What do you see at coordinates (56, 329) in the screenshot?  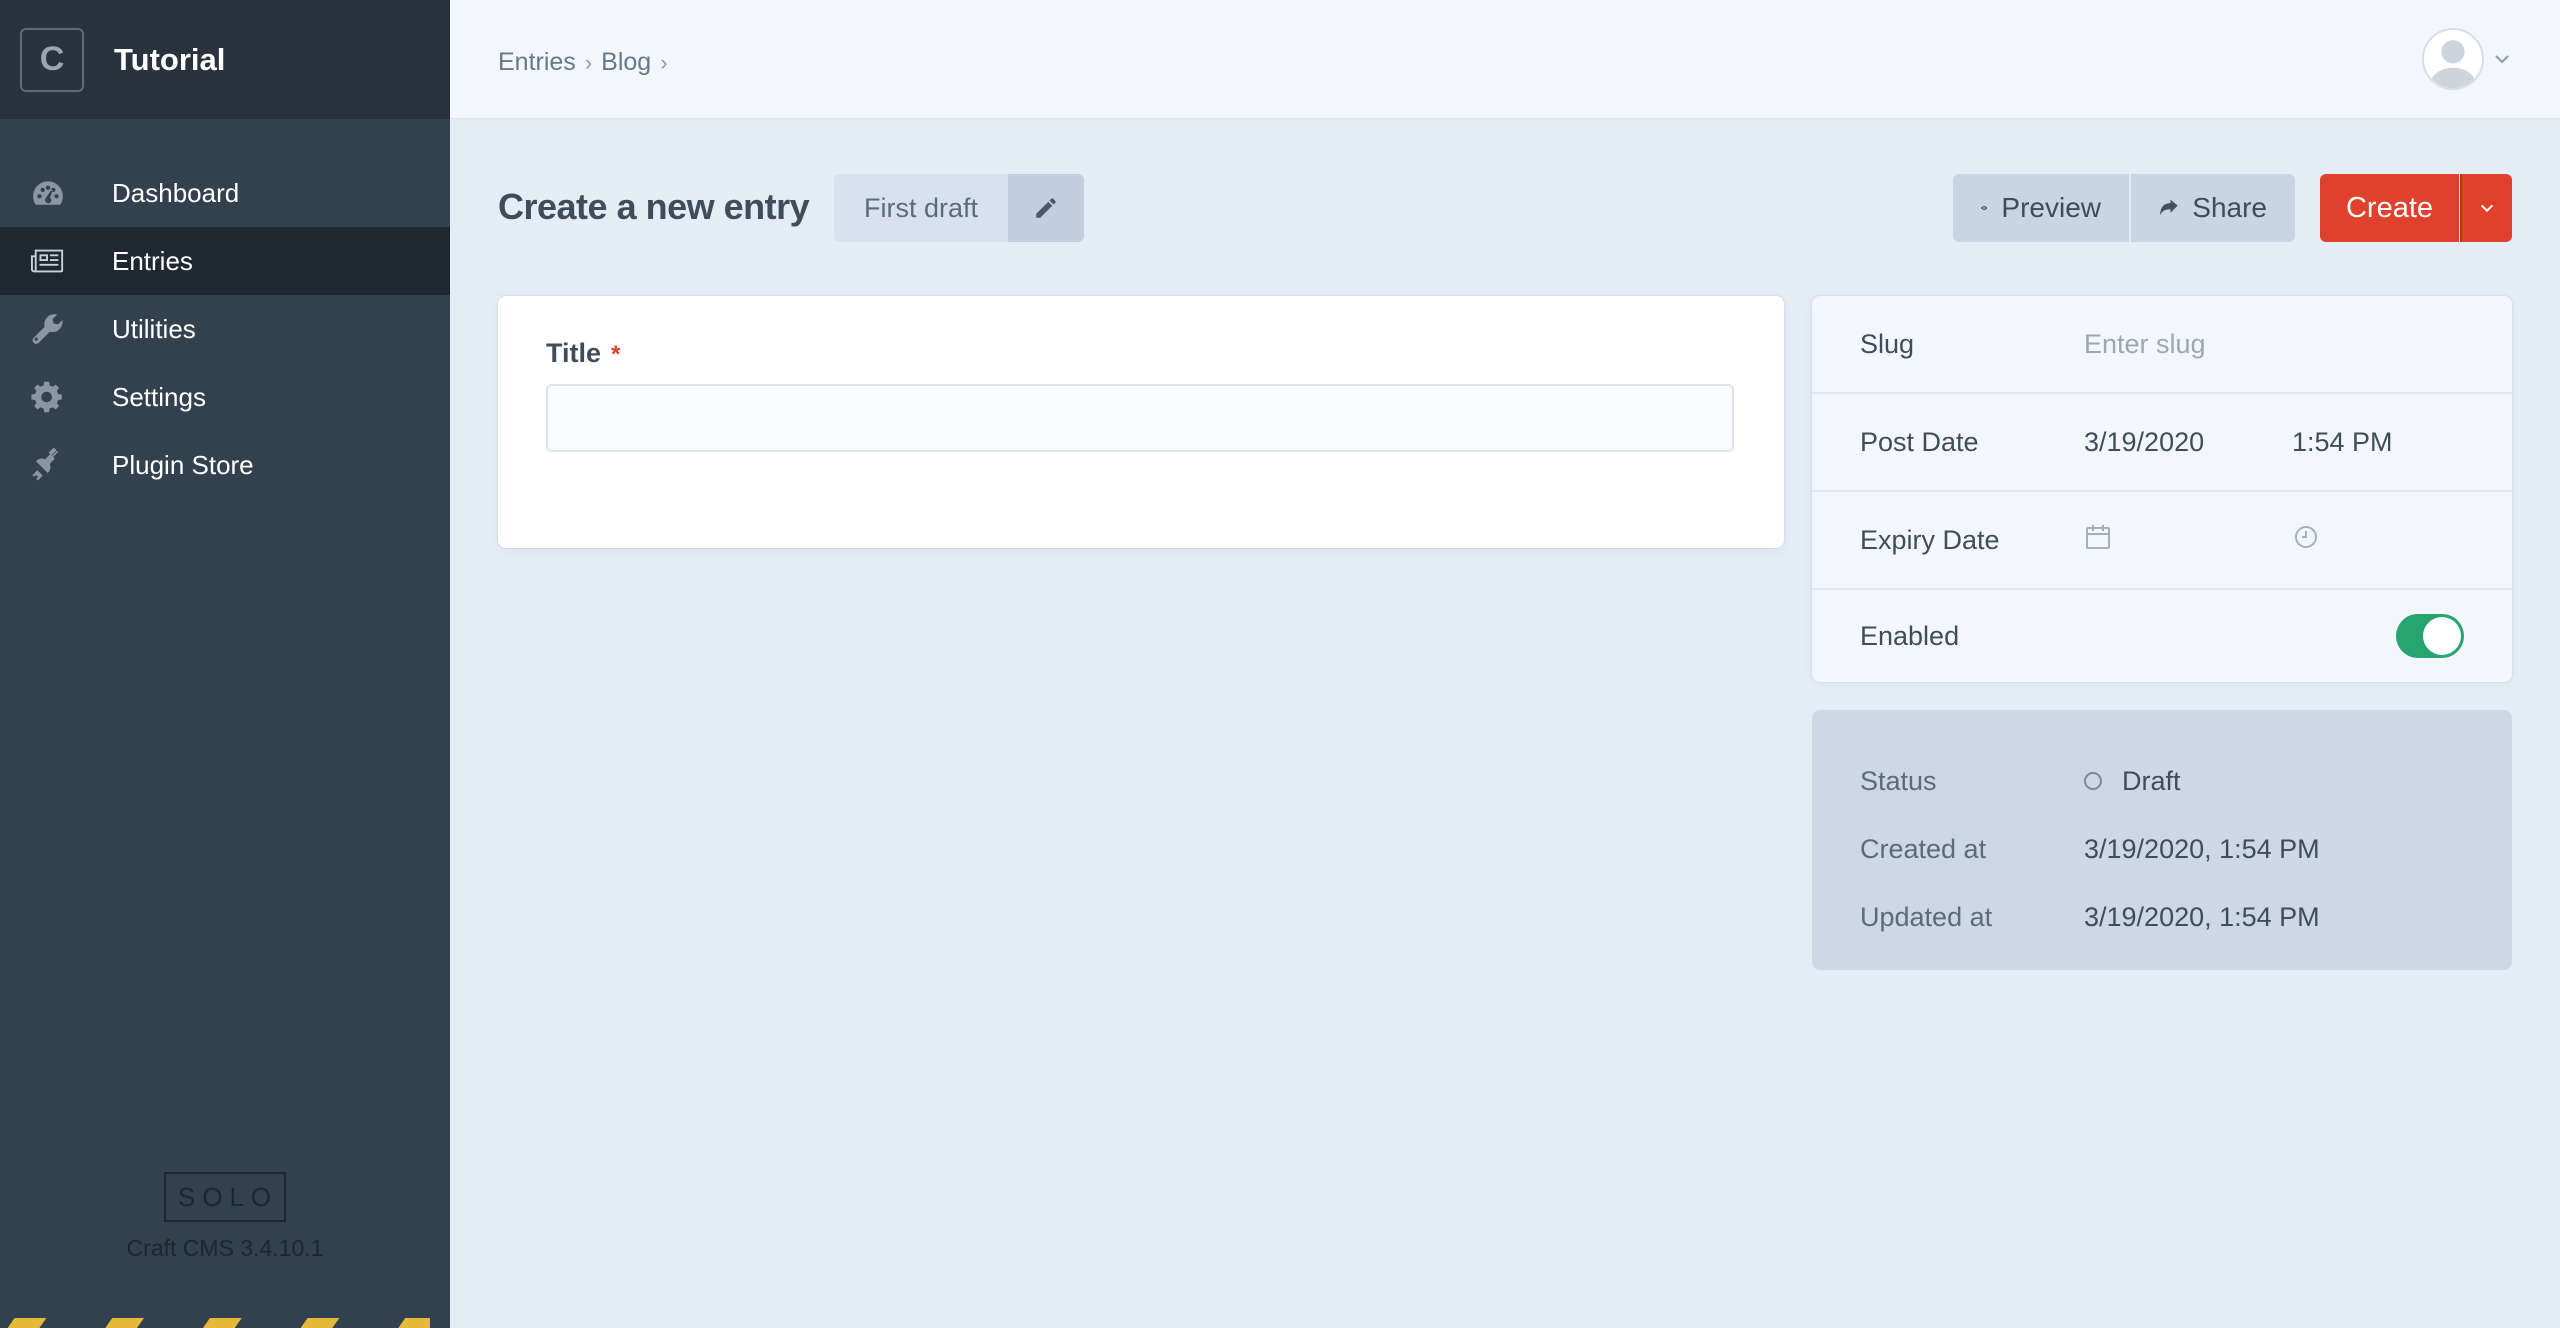 I see `wrench-icon` at bounding box center [56, 329].